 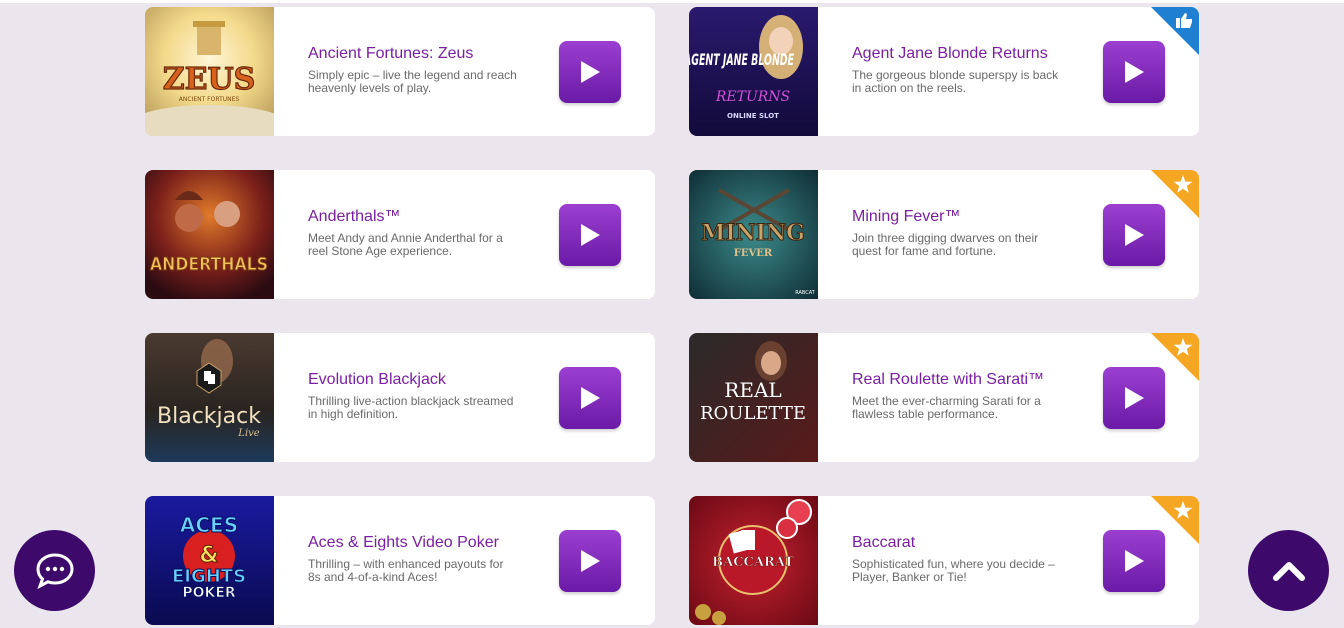 What do you see at coordinates (209, 576) in the screenshot?
I see `svg-text: EIGHTS` at bounding box center [209, 576].